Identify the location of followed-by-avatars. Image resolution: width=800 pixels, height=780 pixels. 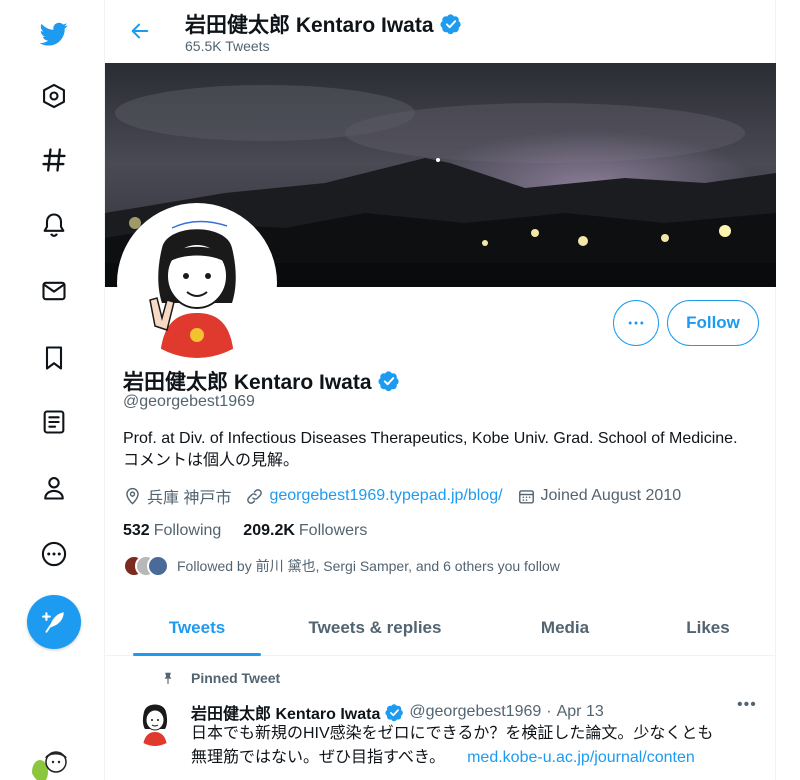
(147, 566).